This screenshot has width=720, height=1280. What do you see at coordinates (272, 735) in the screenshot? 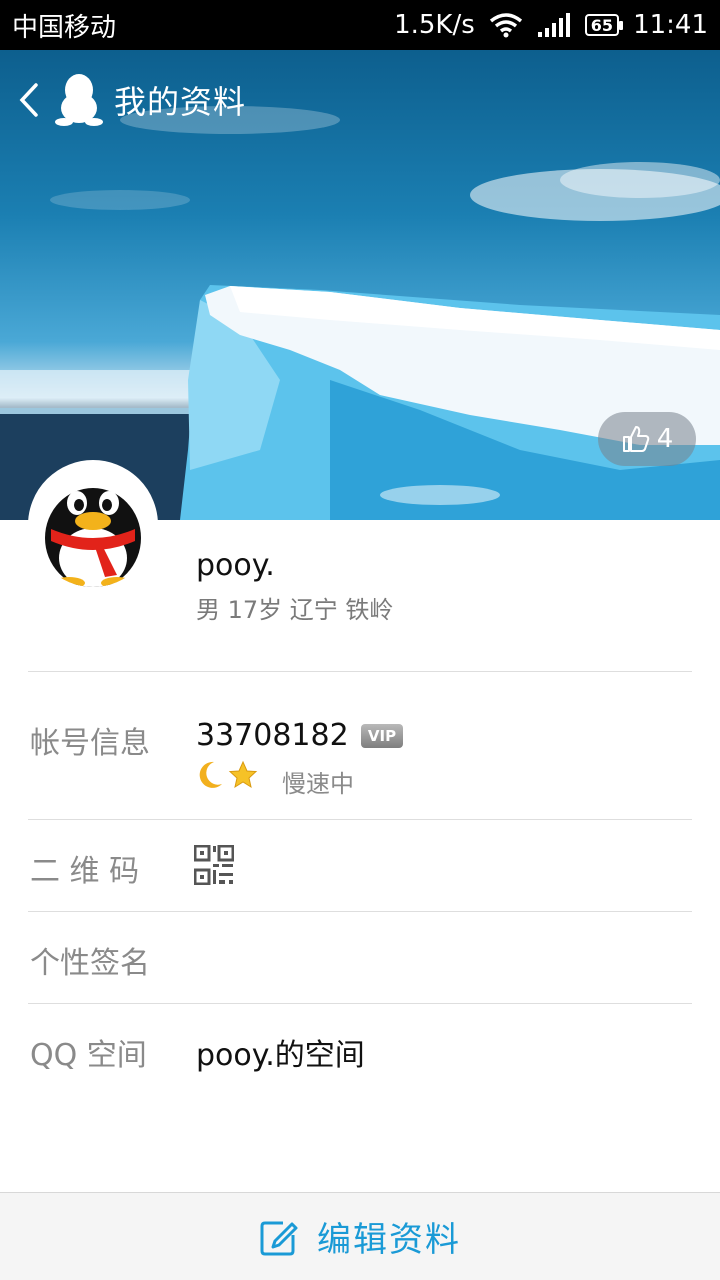
I see `qq-number: 33708182` at bounding box center [272, 735].